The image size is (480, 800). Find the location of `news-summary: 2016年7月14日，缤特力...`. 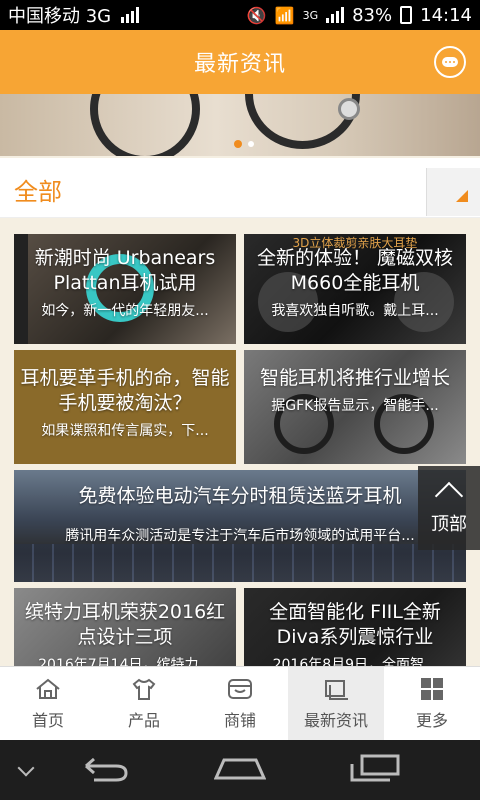

news-summary: 2016年7月14日，缤特力... is located at coordinates (125, 661).